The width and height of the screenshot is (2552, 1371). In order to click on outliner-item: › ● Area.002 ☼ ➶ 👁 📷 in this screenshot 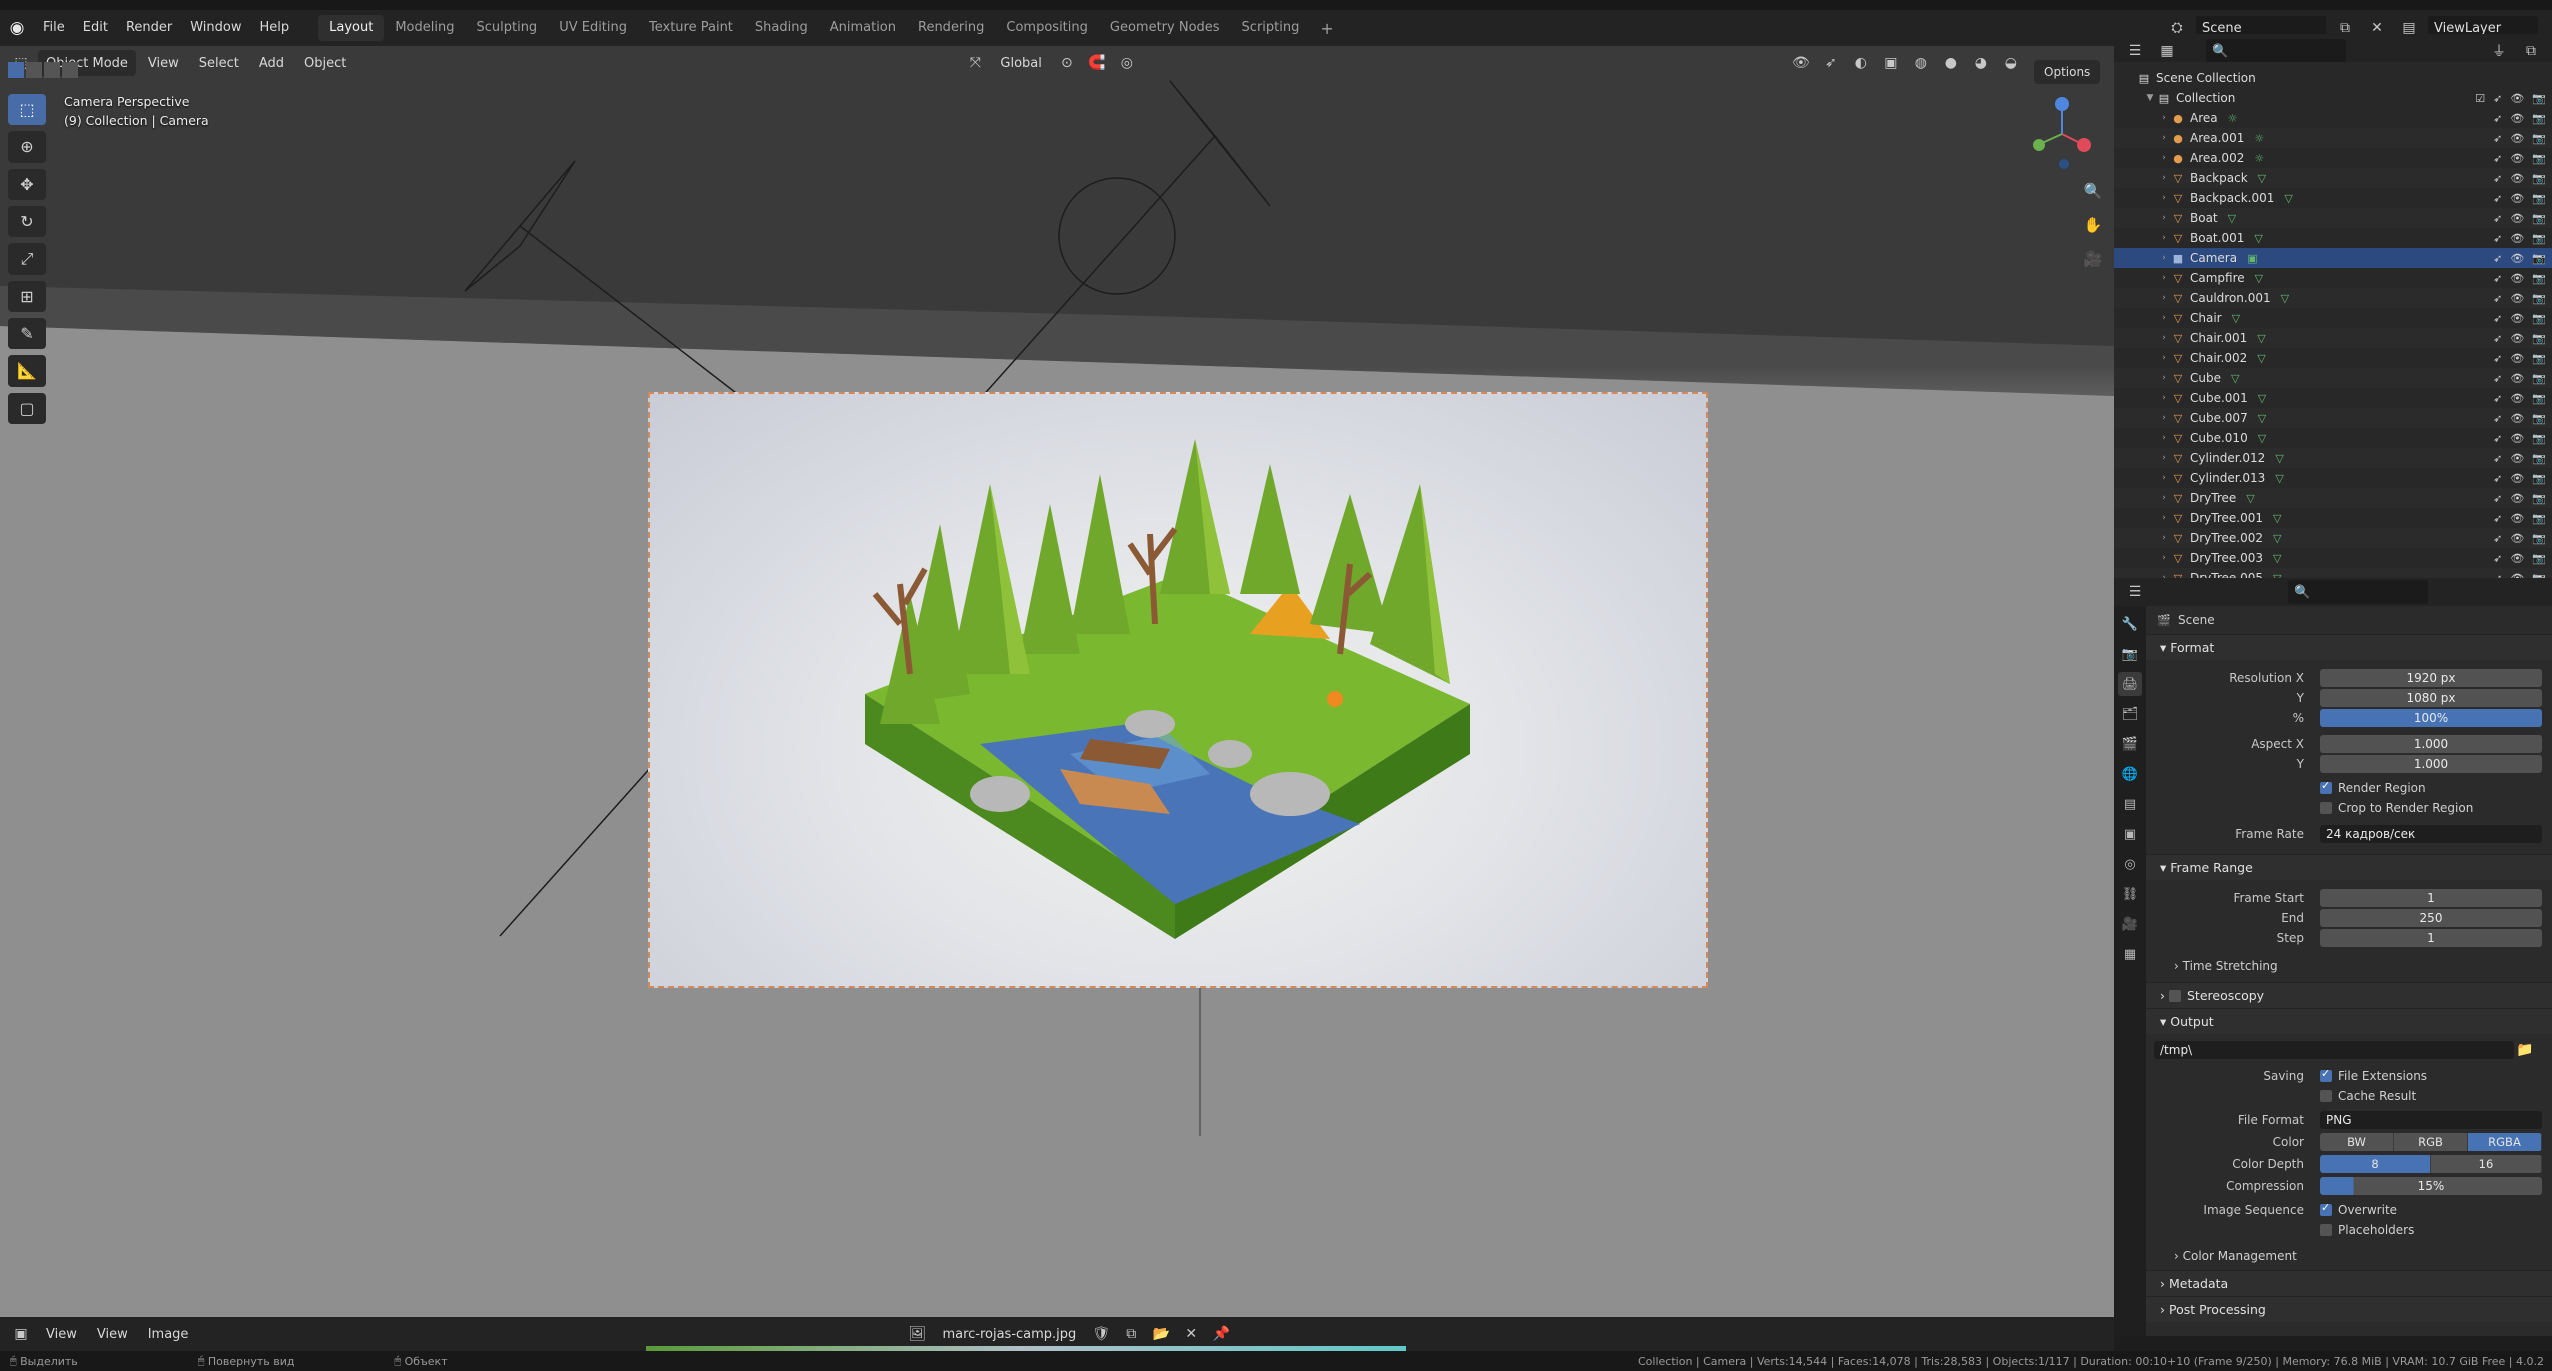, I will do `click(2333, 158)`.